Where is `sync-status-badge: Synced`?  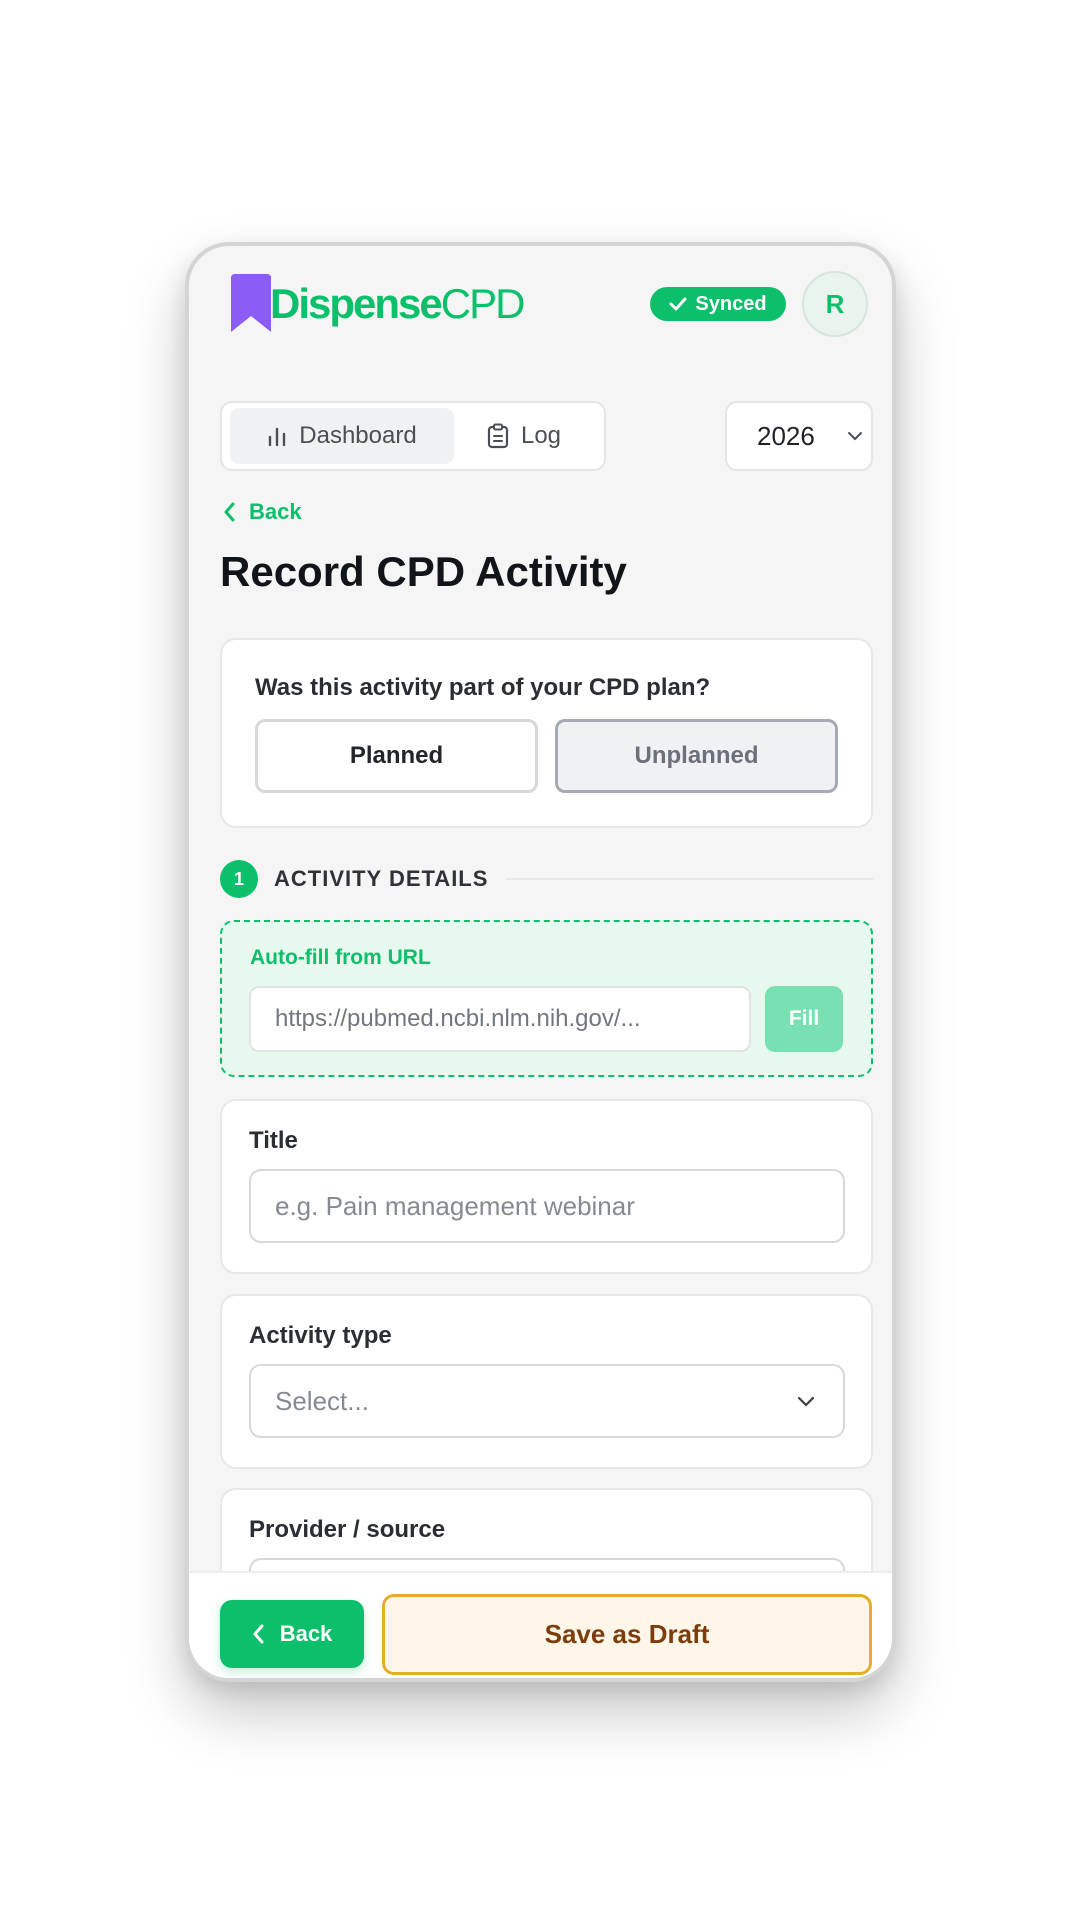
sync-status-badge: Synced is located at coordinates (718, 304).